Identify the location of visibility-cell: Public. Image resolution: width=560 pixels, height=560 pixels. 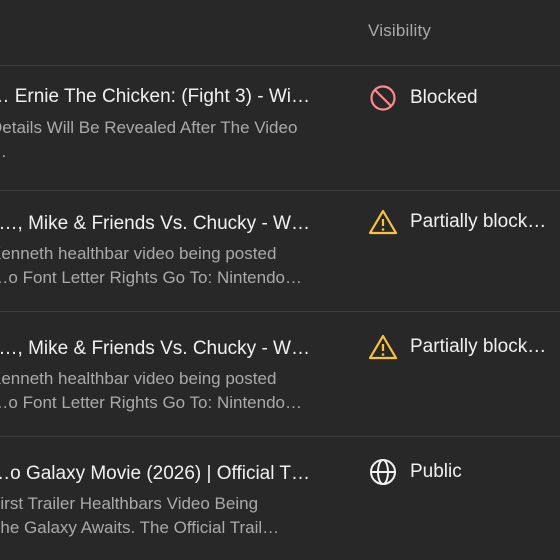
(415, 472).